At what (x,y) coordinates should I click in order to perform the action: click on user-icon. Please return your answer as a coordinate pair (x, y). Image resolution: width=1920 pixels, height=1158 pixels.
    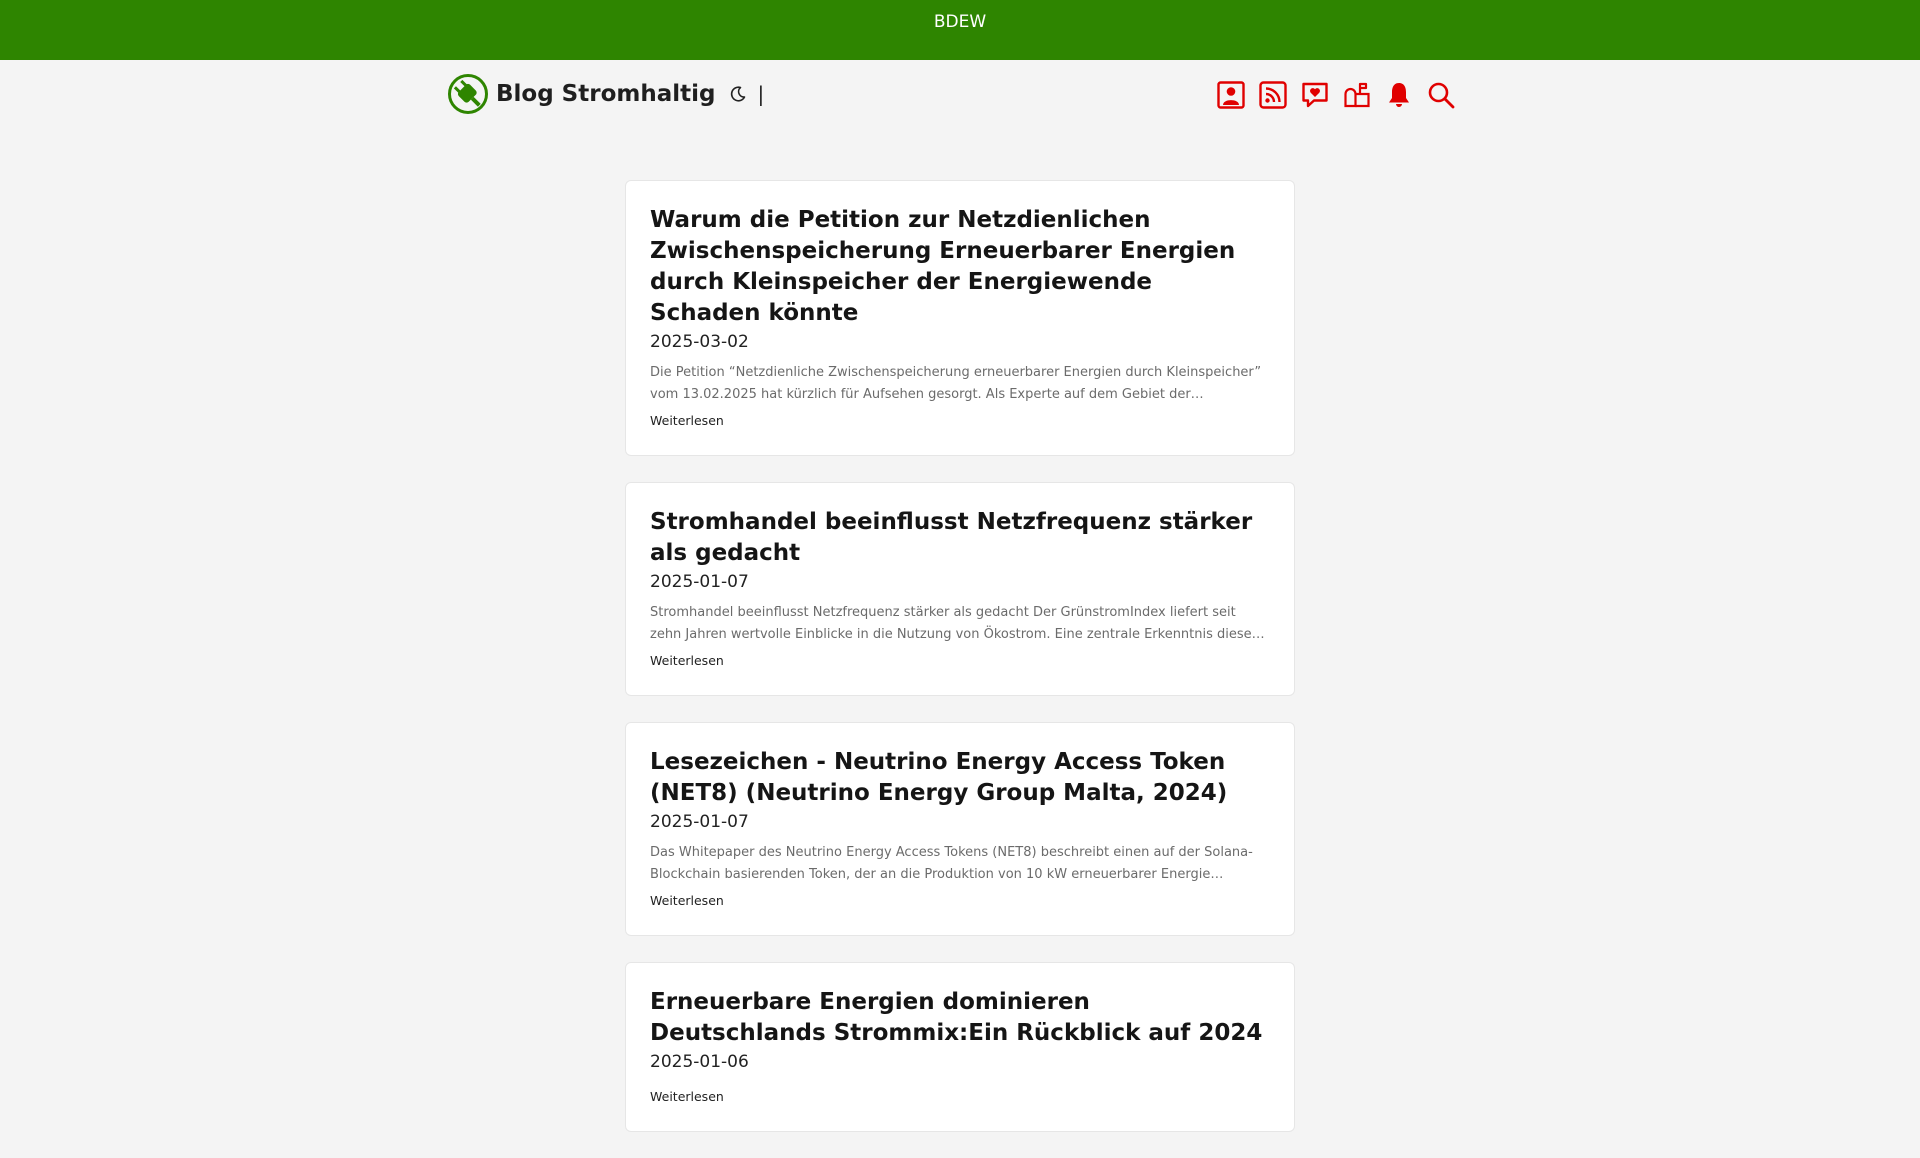
    Looking at the image, I should click on (1231, 95).